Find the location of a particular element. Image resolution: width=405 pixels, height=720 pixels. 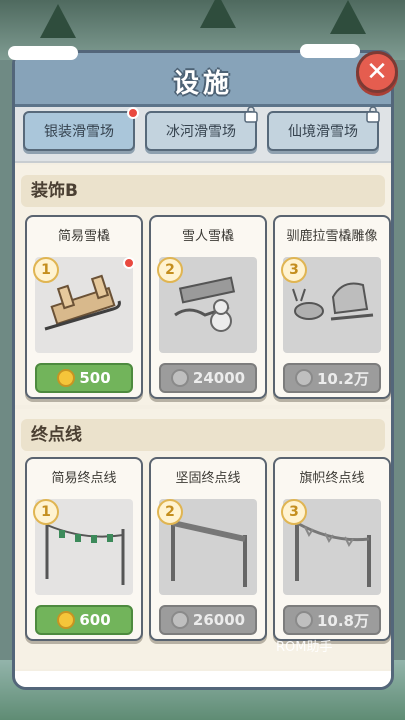

price-value: 500 is located at coordinates (95, 378).